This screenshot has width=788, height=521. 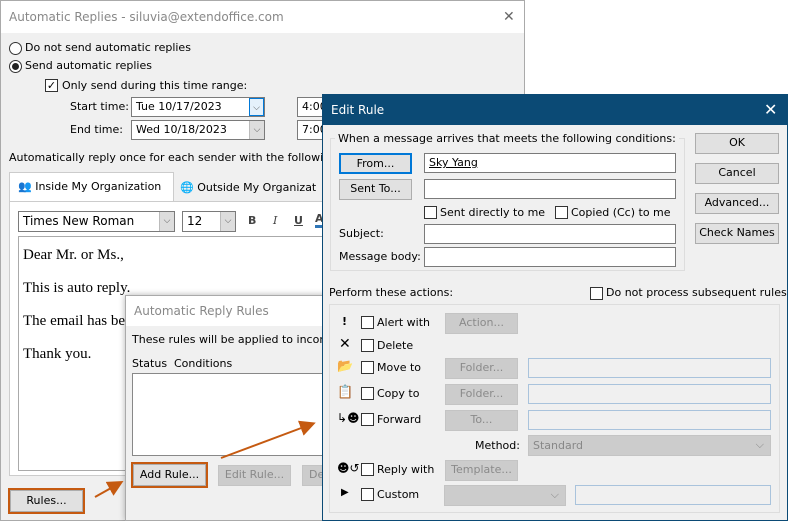 I want to click on from-field: Sky Yang, so click(x=550, y=163).